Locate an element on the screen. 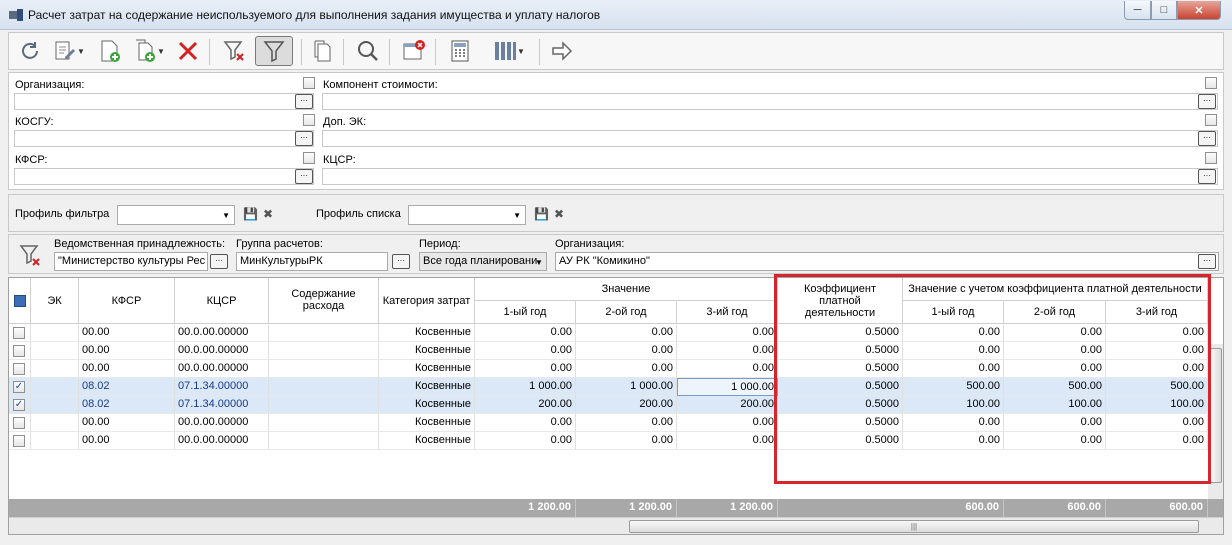 The height and width of the screenshot is (545, 1232). component-ellipsis-button: ··· is located at coordinates (1207, 101).